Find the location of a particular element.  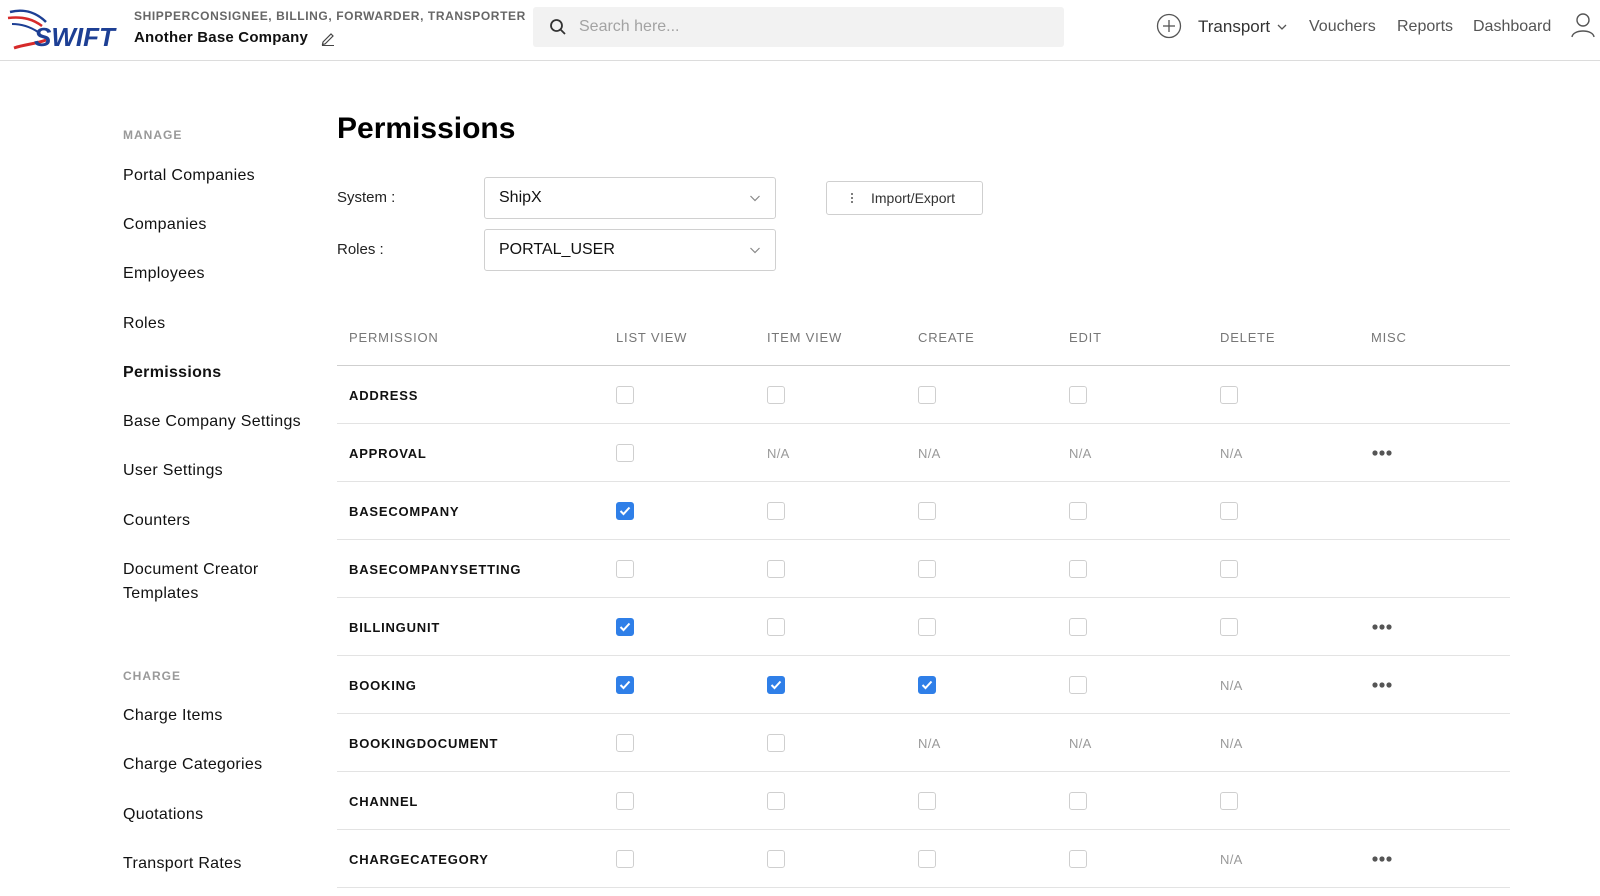

table-row: ADDRESS is located at coordinates (923, 395).